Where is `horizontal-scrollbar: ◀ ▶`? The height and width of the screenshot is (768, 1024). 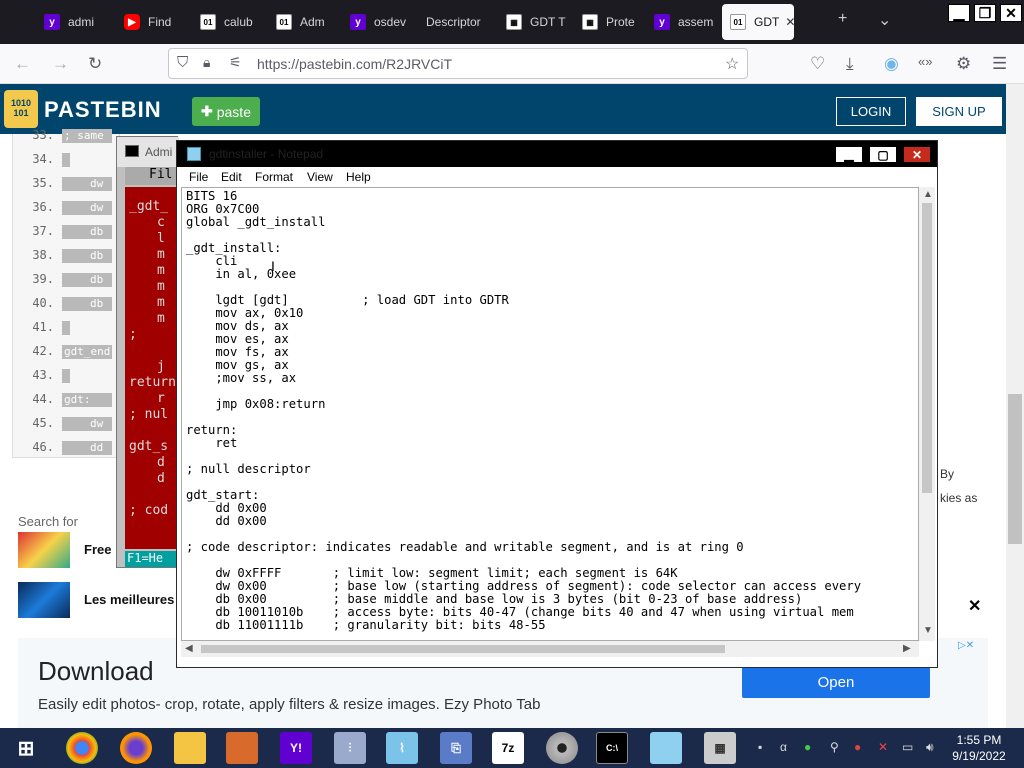
horizontal-scrollbar: ◀ ▶ is located at coordinates (550, 649).